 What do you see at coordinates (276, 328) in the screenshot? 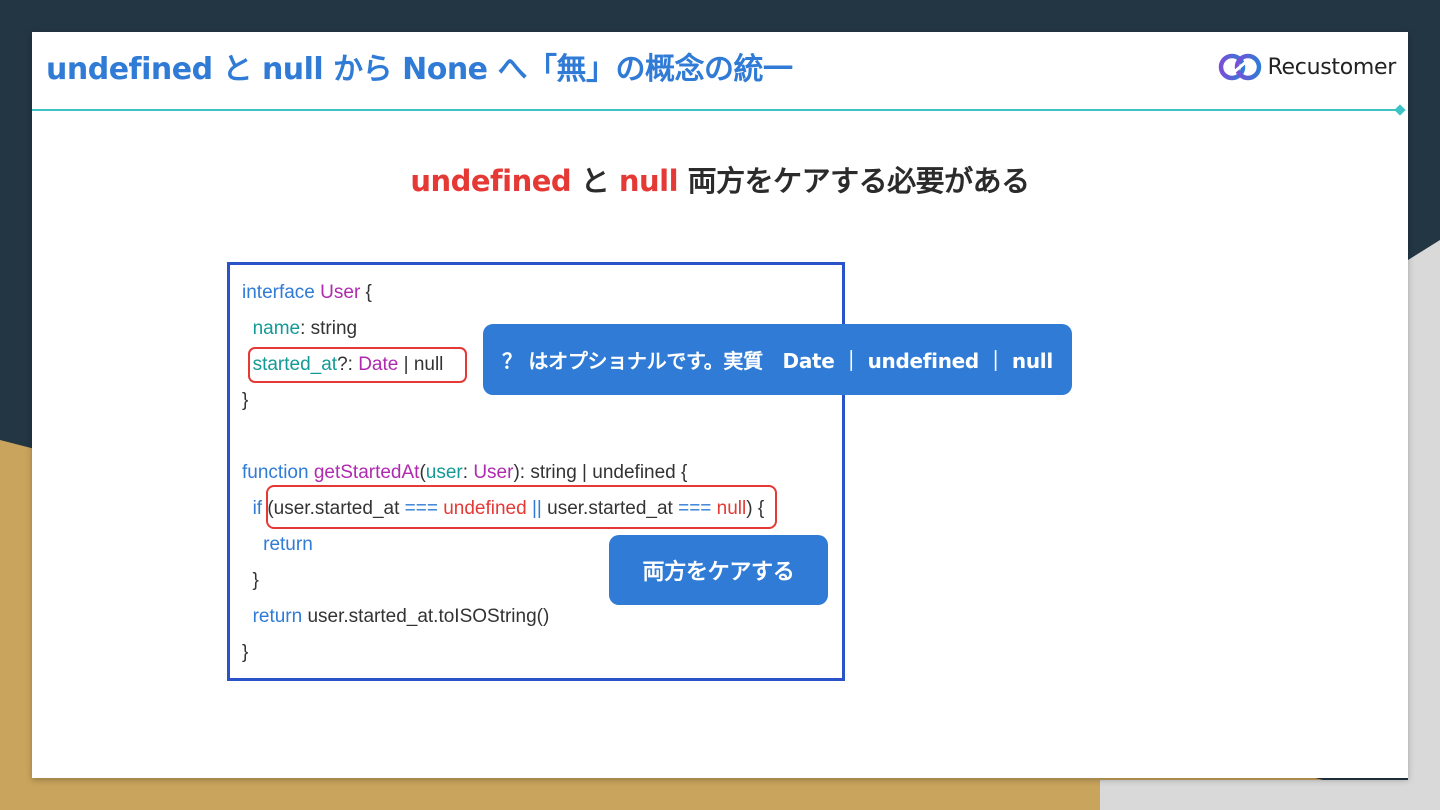
I see `code-property: name` at bounding box center [276, 328].